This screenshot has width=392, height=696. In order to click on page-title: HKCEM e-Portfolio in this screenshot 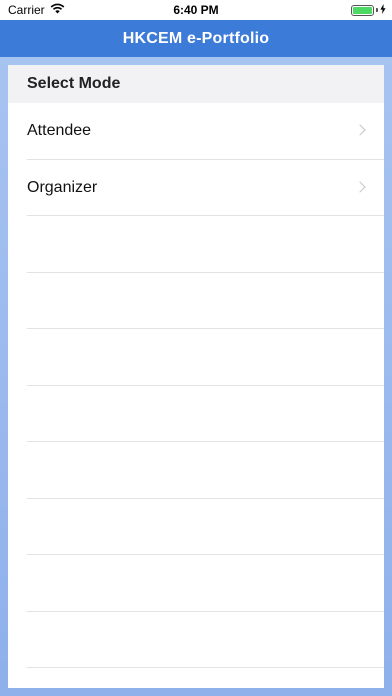, I will do `click(196, 38)`.